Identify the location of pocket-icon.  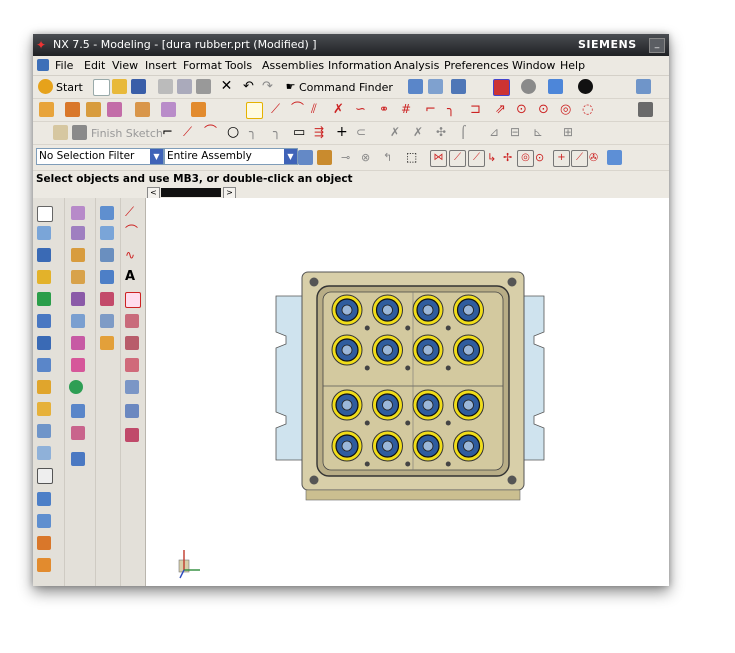
(44, 365).